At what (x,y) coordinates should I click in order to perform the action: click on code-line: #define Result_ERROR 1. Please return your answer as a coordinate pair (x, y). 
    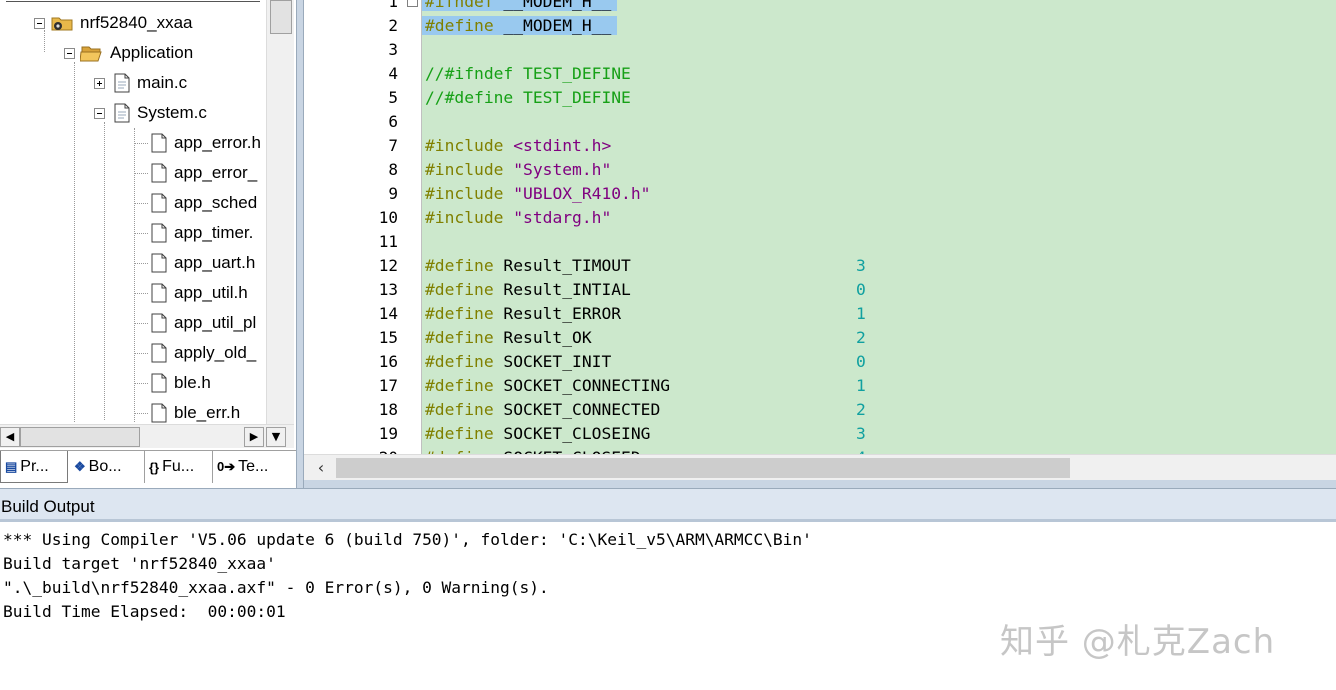
    Looking at the image, I should click on (879, 314).